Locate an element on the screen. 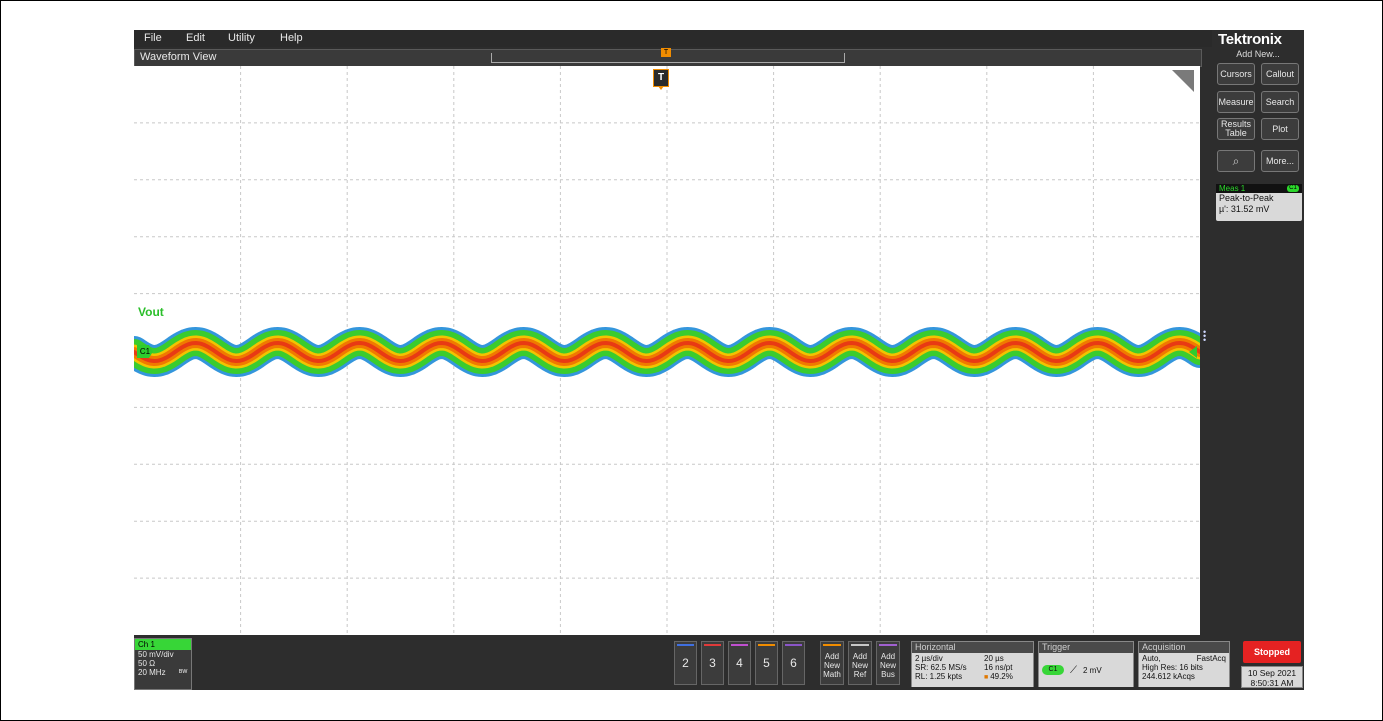  measurement-name: Meas 1 is located at coordinates (1232, 188).